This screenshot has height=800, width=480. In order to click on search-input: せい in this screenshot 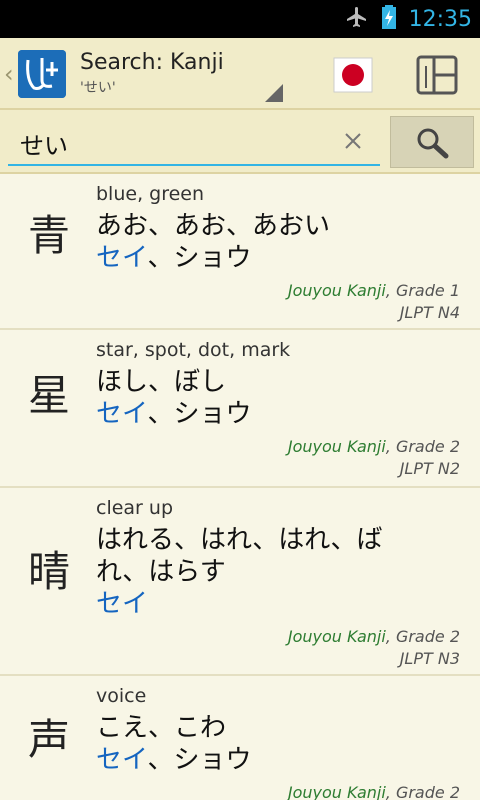, I will do `click(194, 143)`.